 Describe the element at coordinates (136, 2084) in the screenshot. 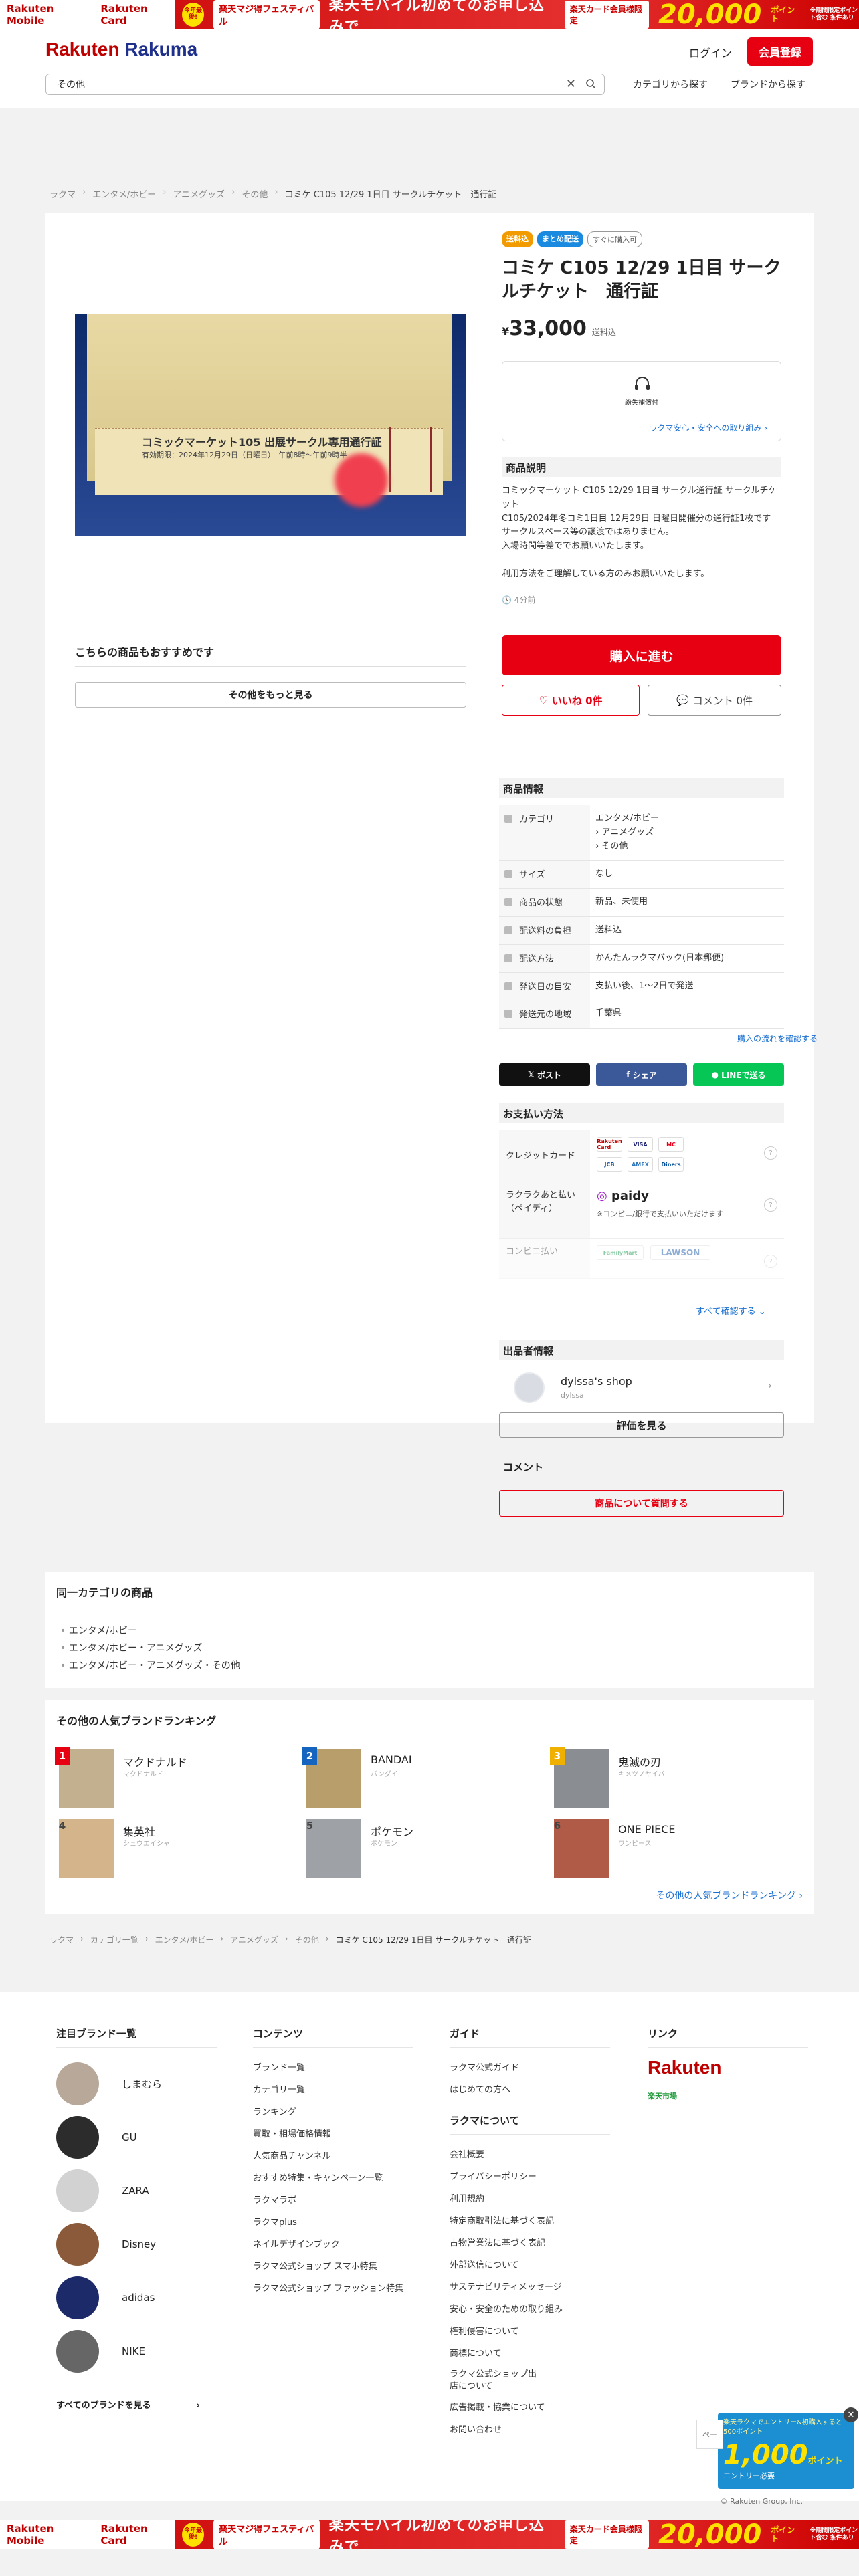

I see `brand-item: しまむら` at that location.